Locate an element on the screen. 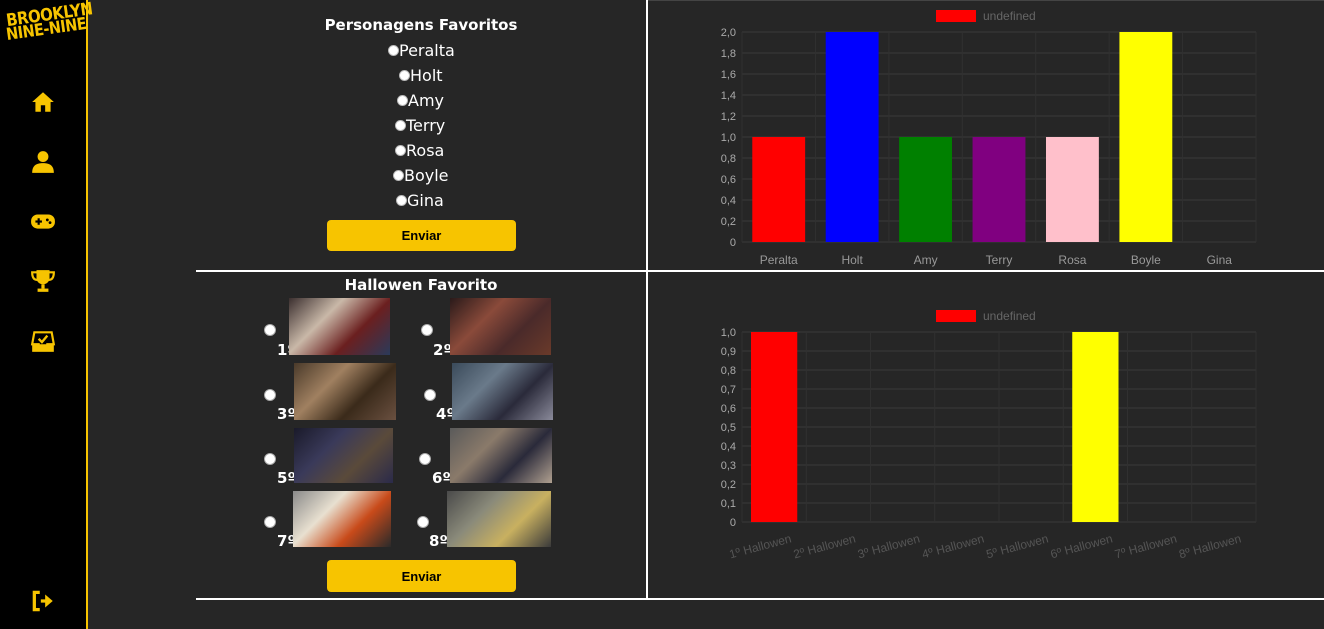 This screenshot has width=1324, height=629. y-tick-label: 1,4 is located at coordinates (728, 96).